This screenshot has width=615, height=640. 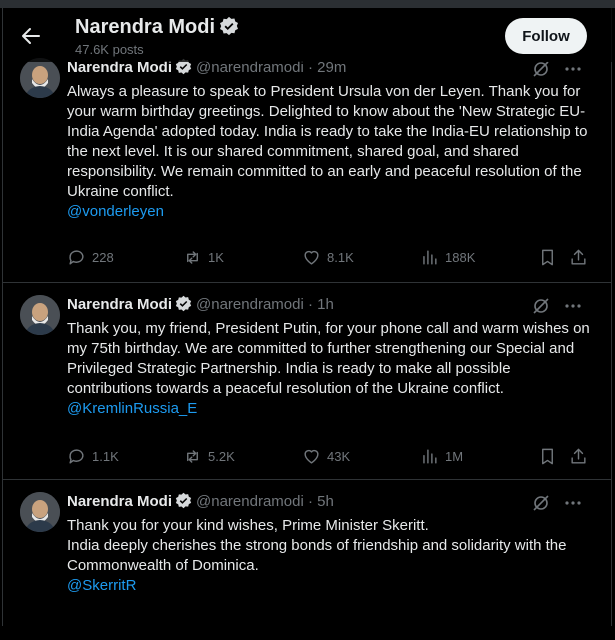 I want to click on post-mention-link: @KremlinRussia_E, so click(x=331, y=409).